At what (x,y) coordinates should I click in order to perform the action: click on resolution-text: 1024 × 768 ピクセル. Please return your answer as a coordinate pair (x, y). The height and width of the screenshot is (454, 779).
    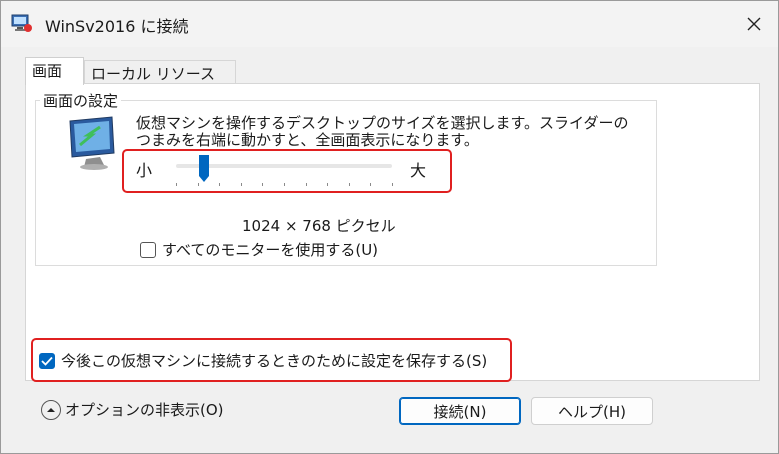
    Looking at the image, I should click on (319, 226).